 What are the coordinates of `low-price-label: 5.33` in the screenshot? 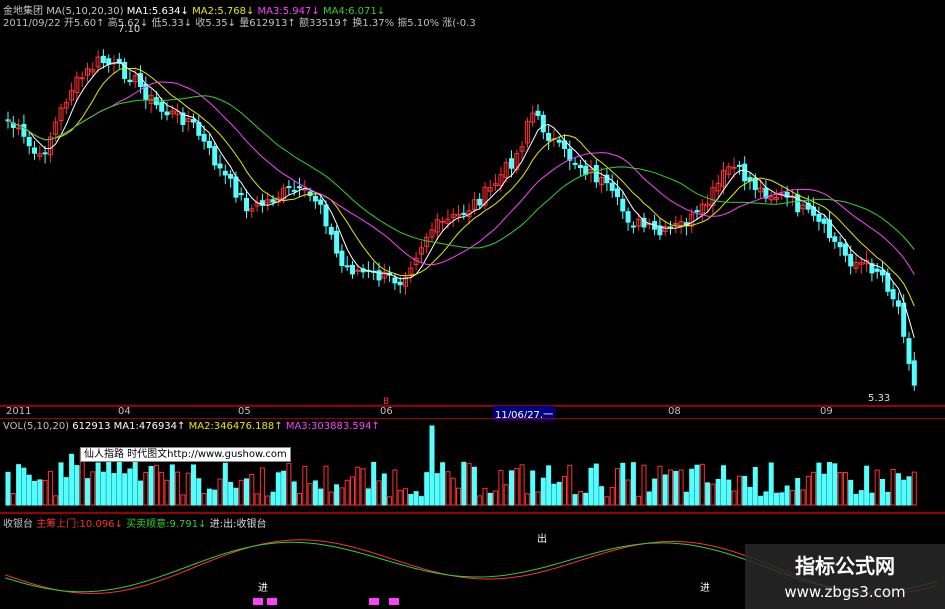 It's located at (879, 398).